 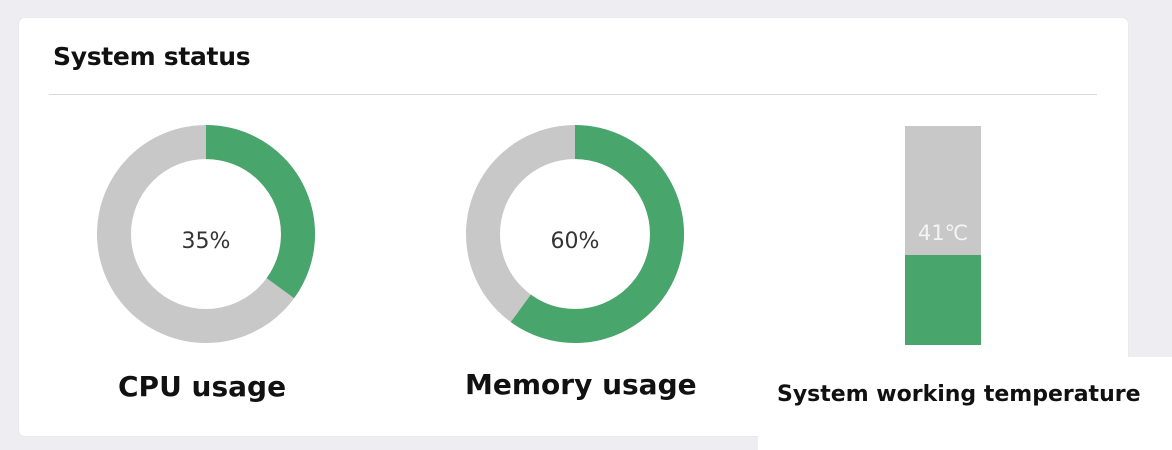 I want to click on temperature-bar: 41℃, so click(x=943, y=235).